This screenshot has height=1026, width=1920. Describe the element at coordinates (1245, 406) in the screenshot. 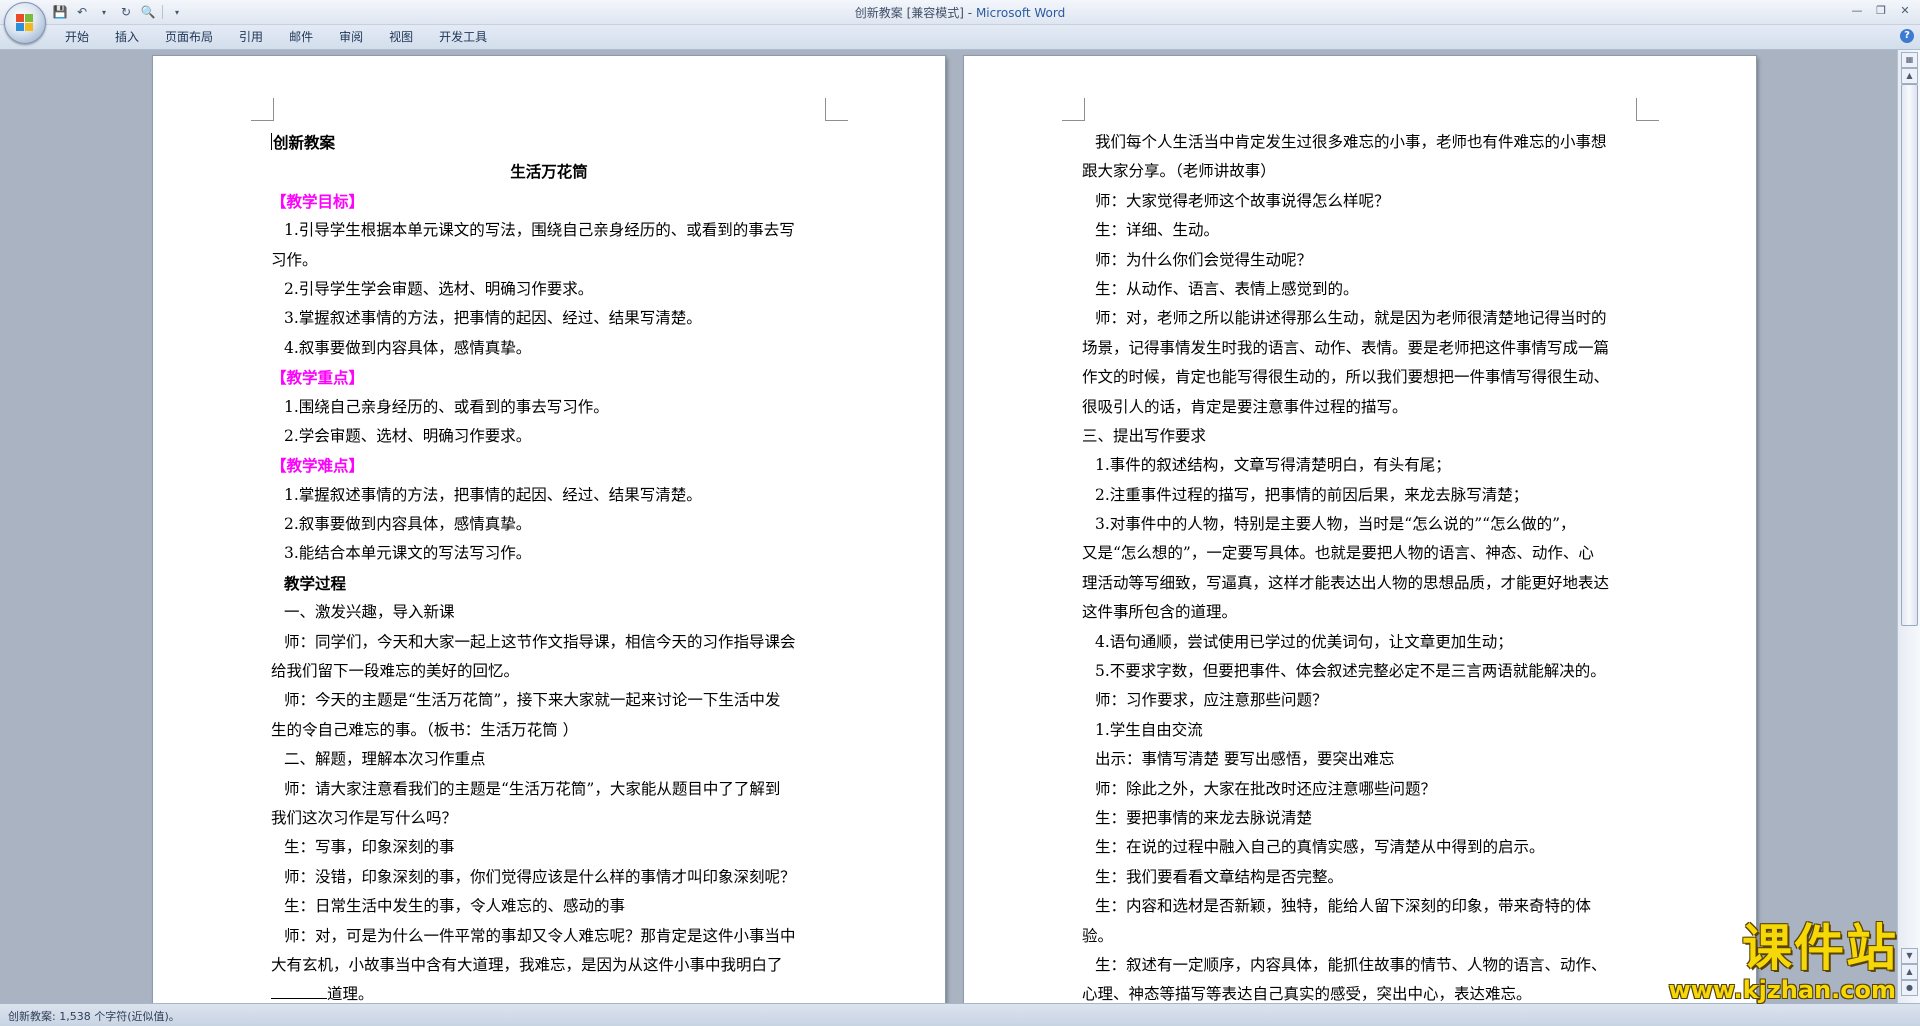

I see `doc-line: 很吸引人的话，肯定是要注意事件过程的描写。` at that location.